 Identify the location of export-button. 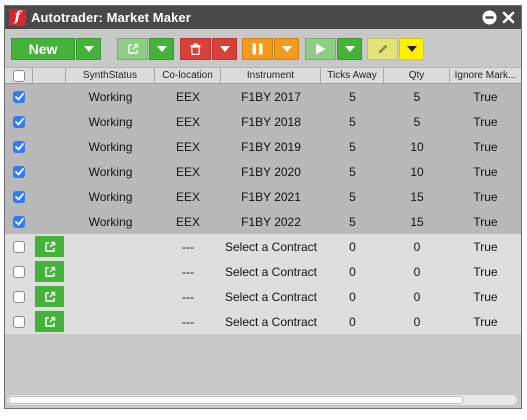
(132, 49).